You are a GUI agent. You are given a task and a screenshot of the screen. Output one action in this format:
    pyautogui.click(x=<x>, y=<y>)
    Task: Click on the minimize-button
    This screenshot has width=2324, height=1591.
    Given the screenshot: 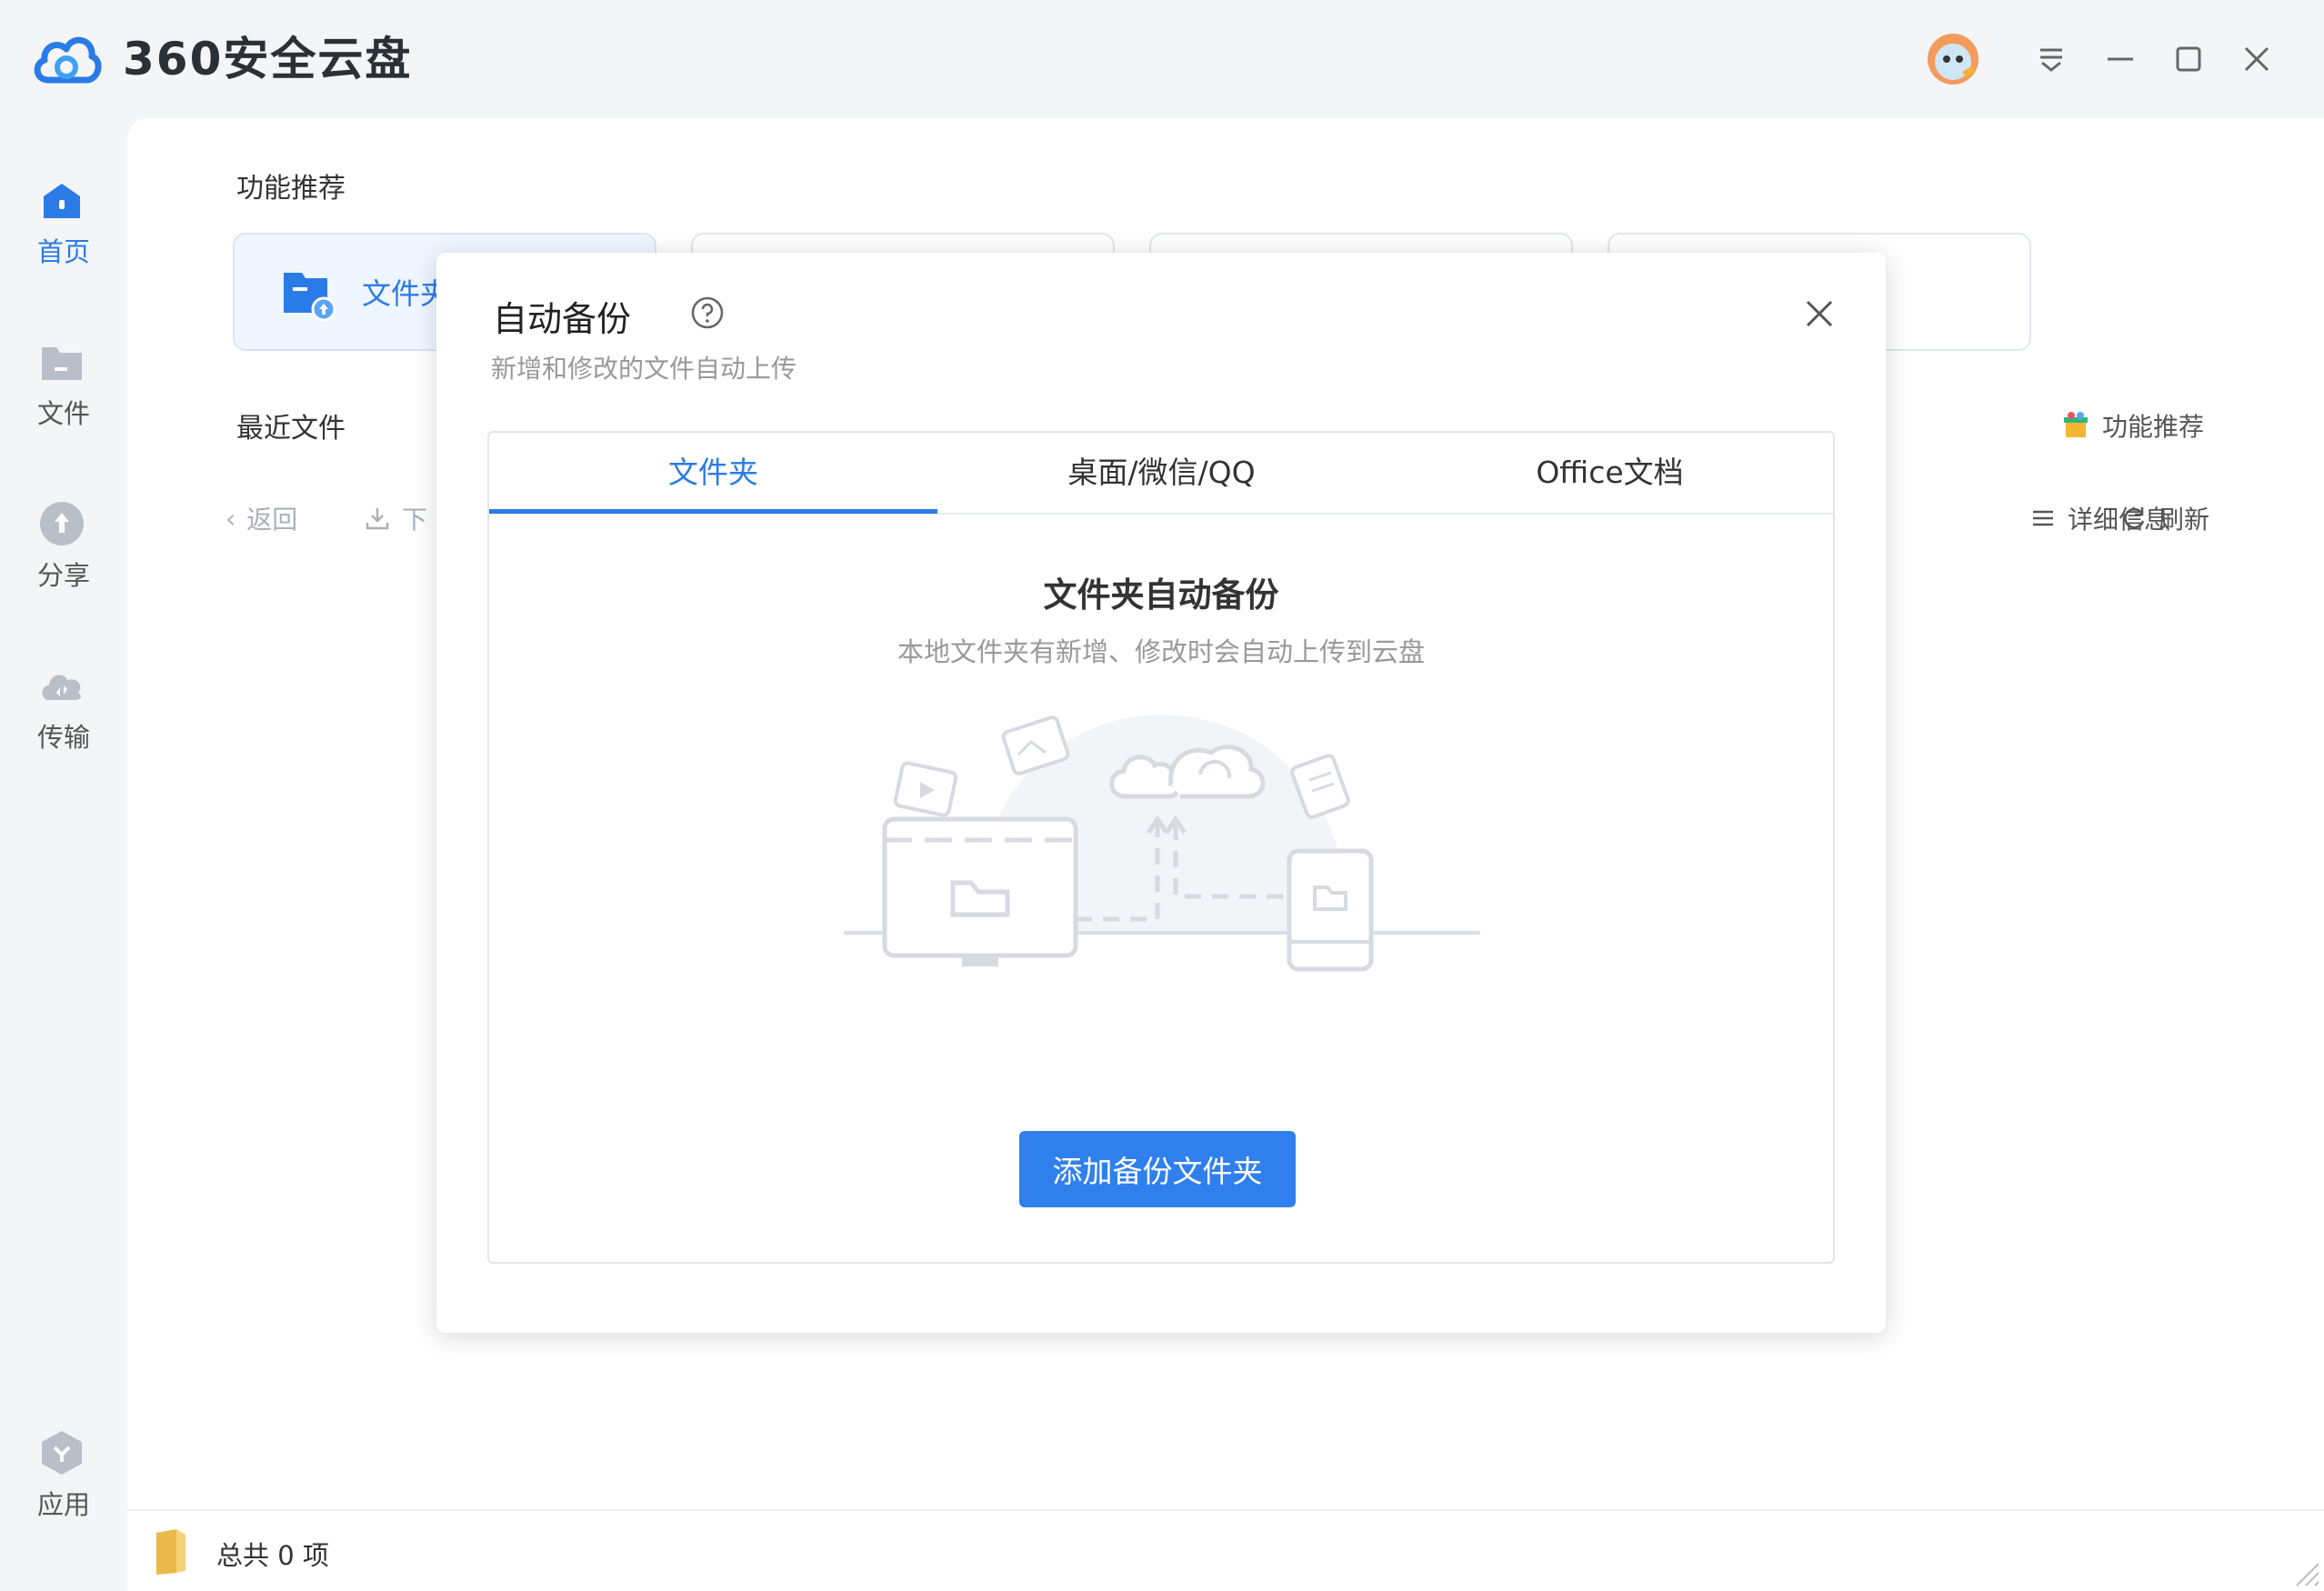 What is the action you would take?
    pyautogui.click(x=2120, y=59)
    